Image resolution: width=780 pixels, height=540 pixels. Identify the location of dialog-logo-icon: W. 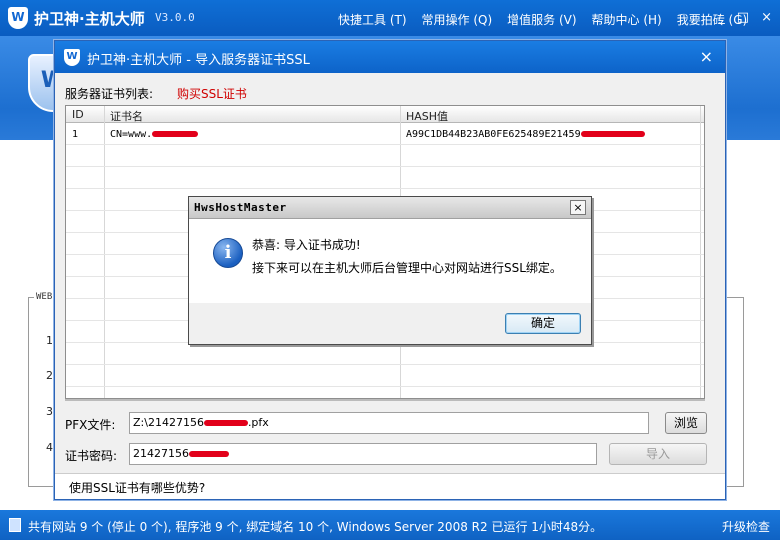
(72, 57).